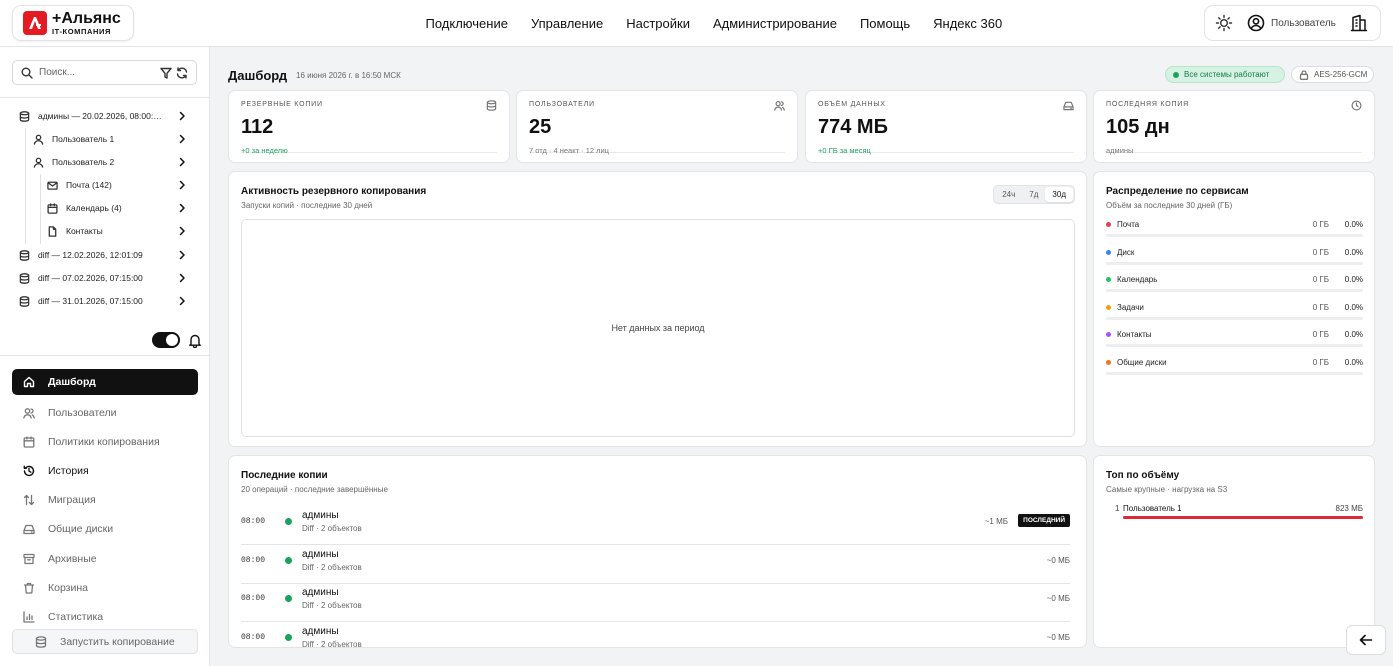  What do you see at coordinates (105, 500) in the screenshot?
I see `menu-migration: Миграция` at bounding box center [105, 500].